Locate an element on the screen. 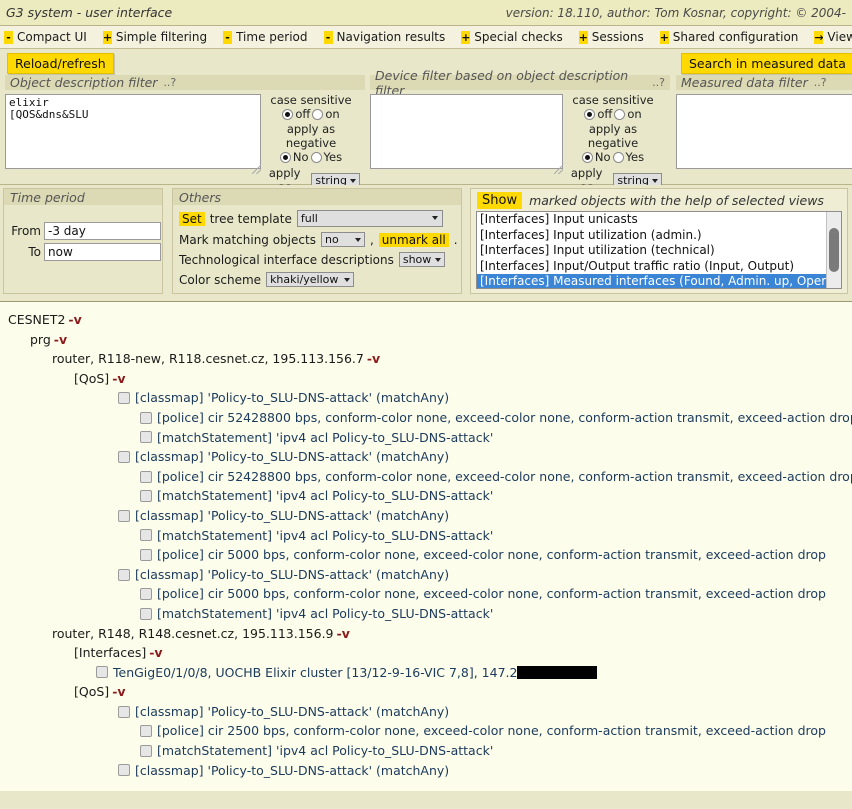  time-period-from-input: -3 day is located at coordinates (102, 231).